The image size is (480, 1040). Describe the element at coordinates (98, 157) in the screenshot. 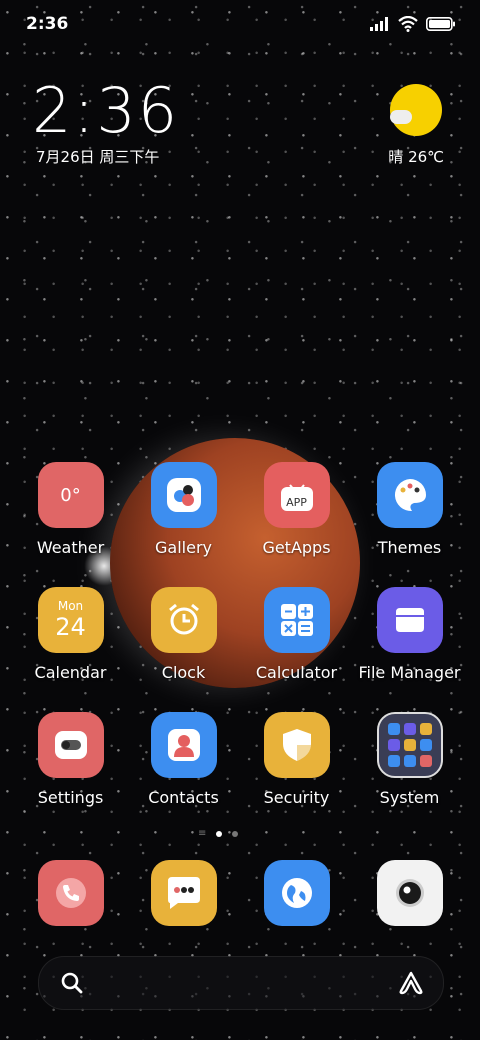

I see `home-date: 7月26日 周三下午` at that location.